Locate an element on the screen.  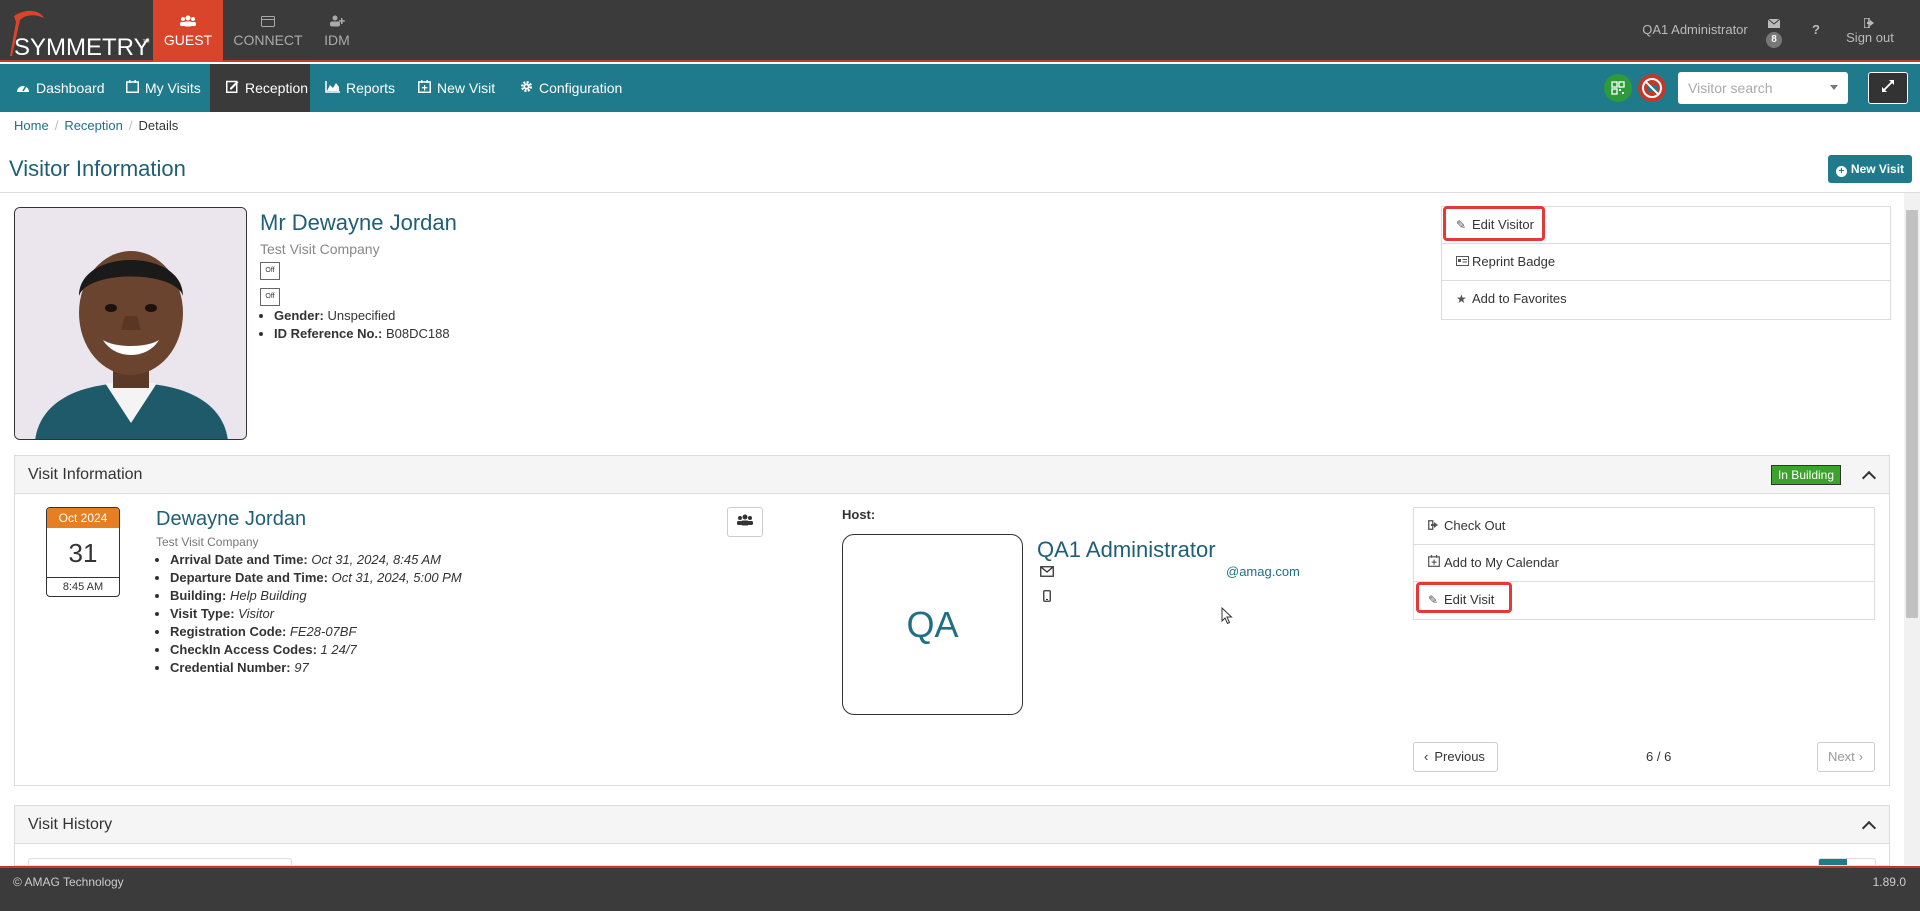
id-reference-label: ID Reference No.: is located at coordinates (328, 333).